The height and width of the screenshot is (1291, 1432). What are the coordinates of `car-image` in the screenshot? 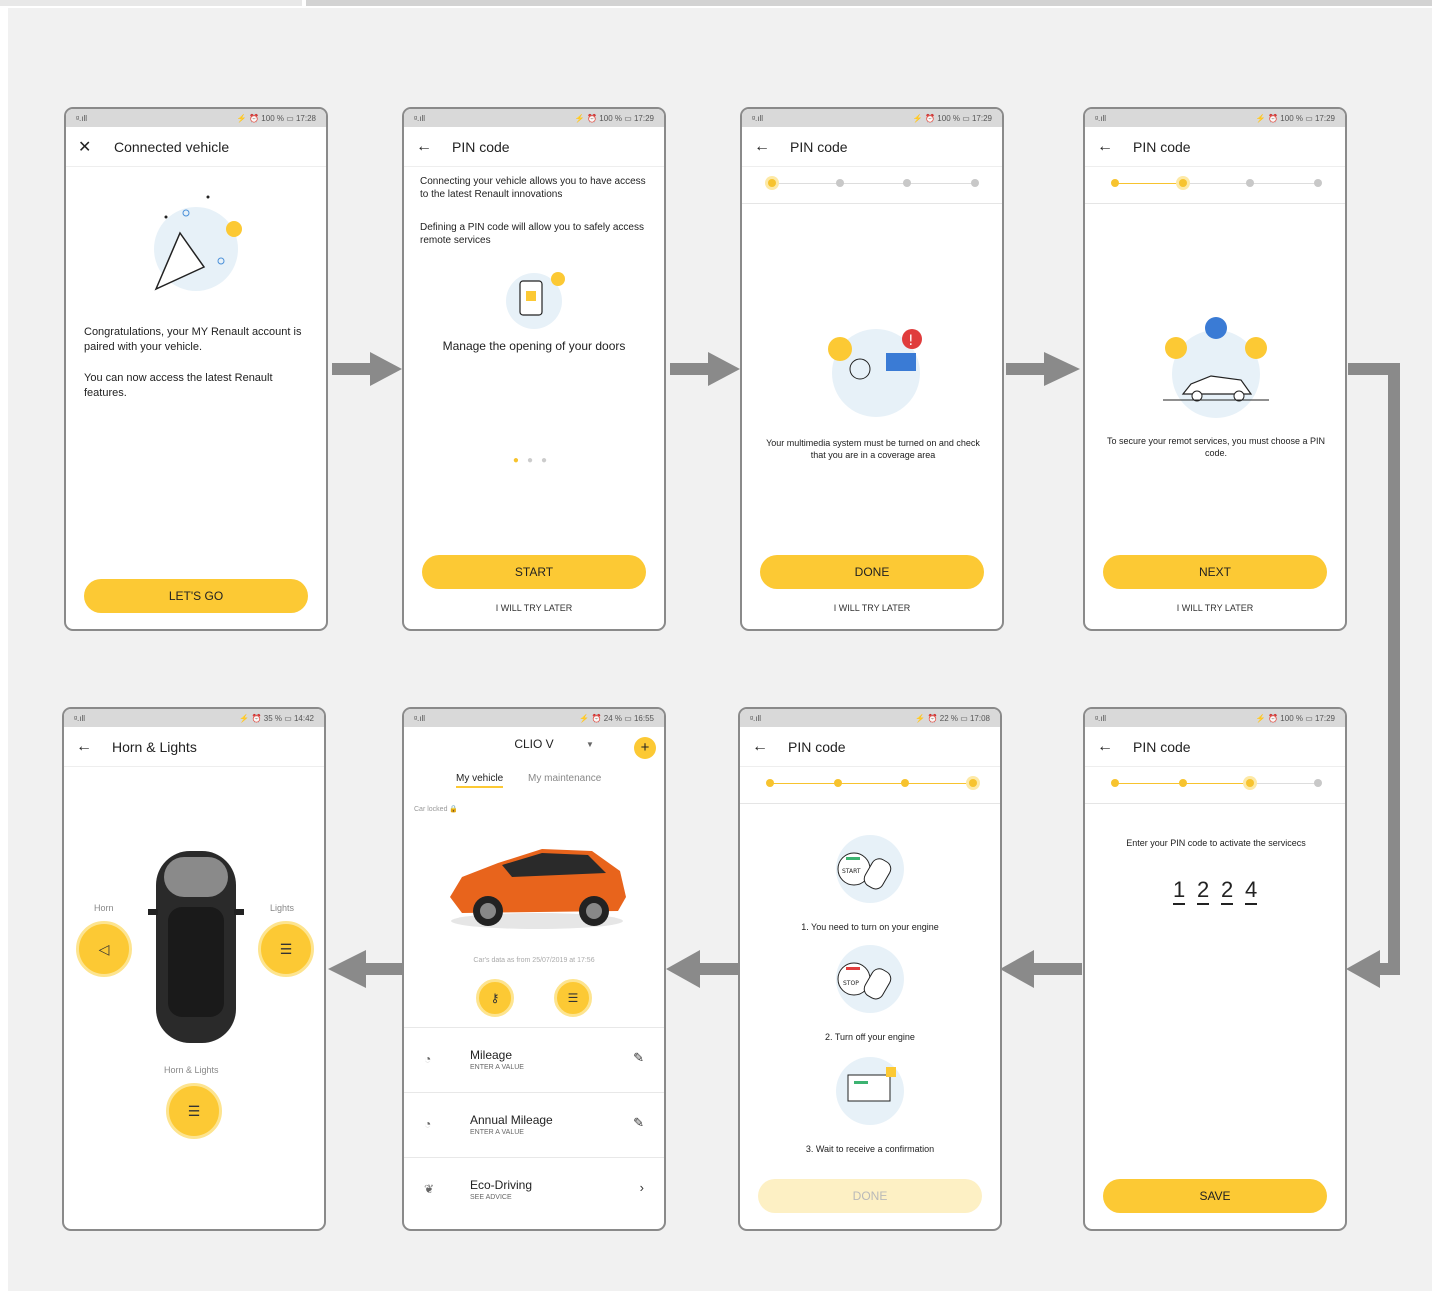 It's located at (538, 889).